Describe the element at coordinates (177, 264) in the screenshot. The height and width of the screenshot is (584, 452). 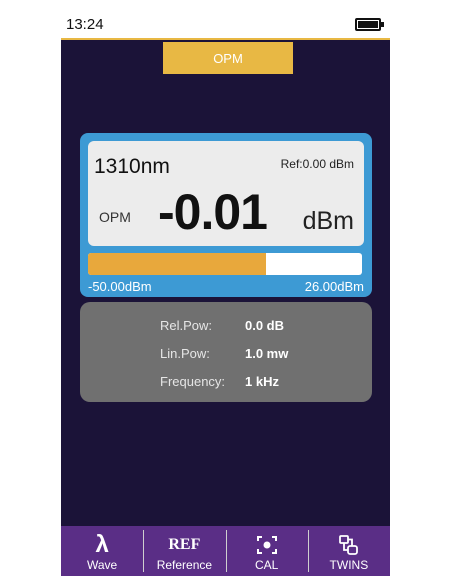
I see `power-level-fill` at that location.